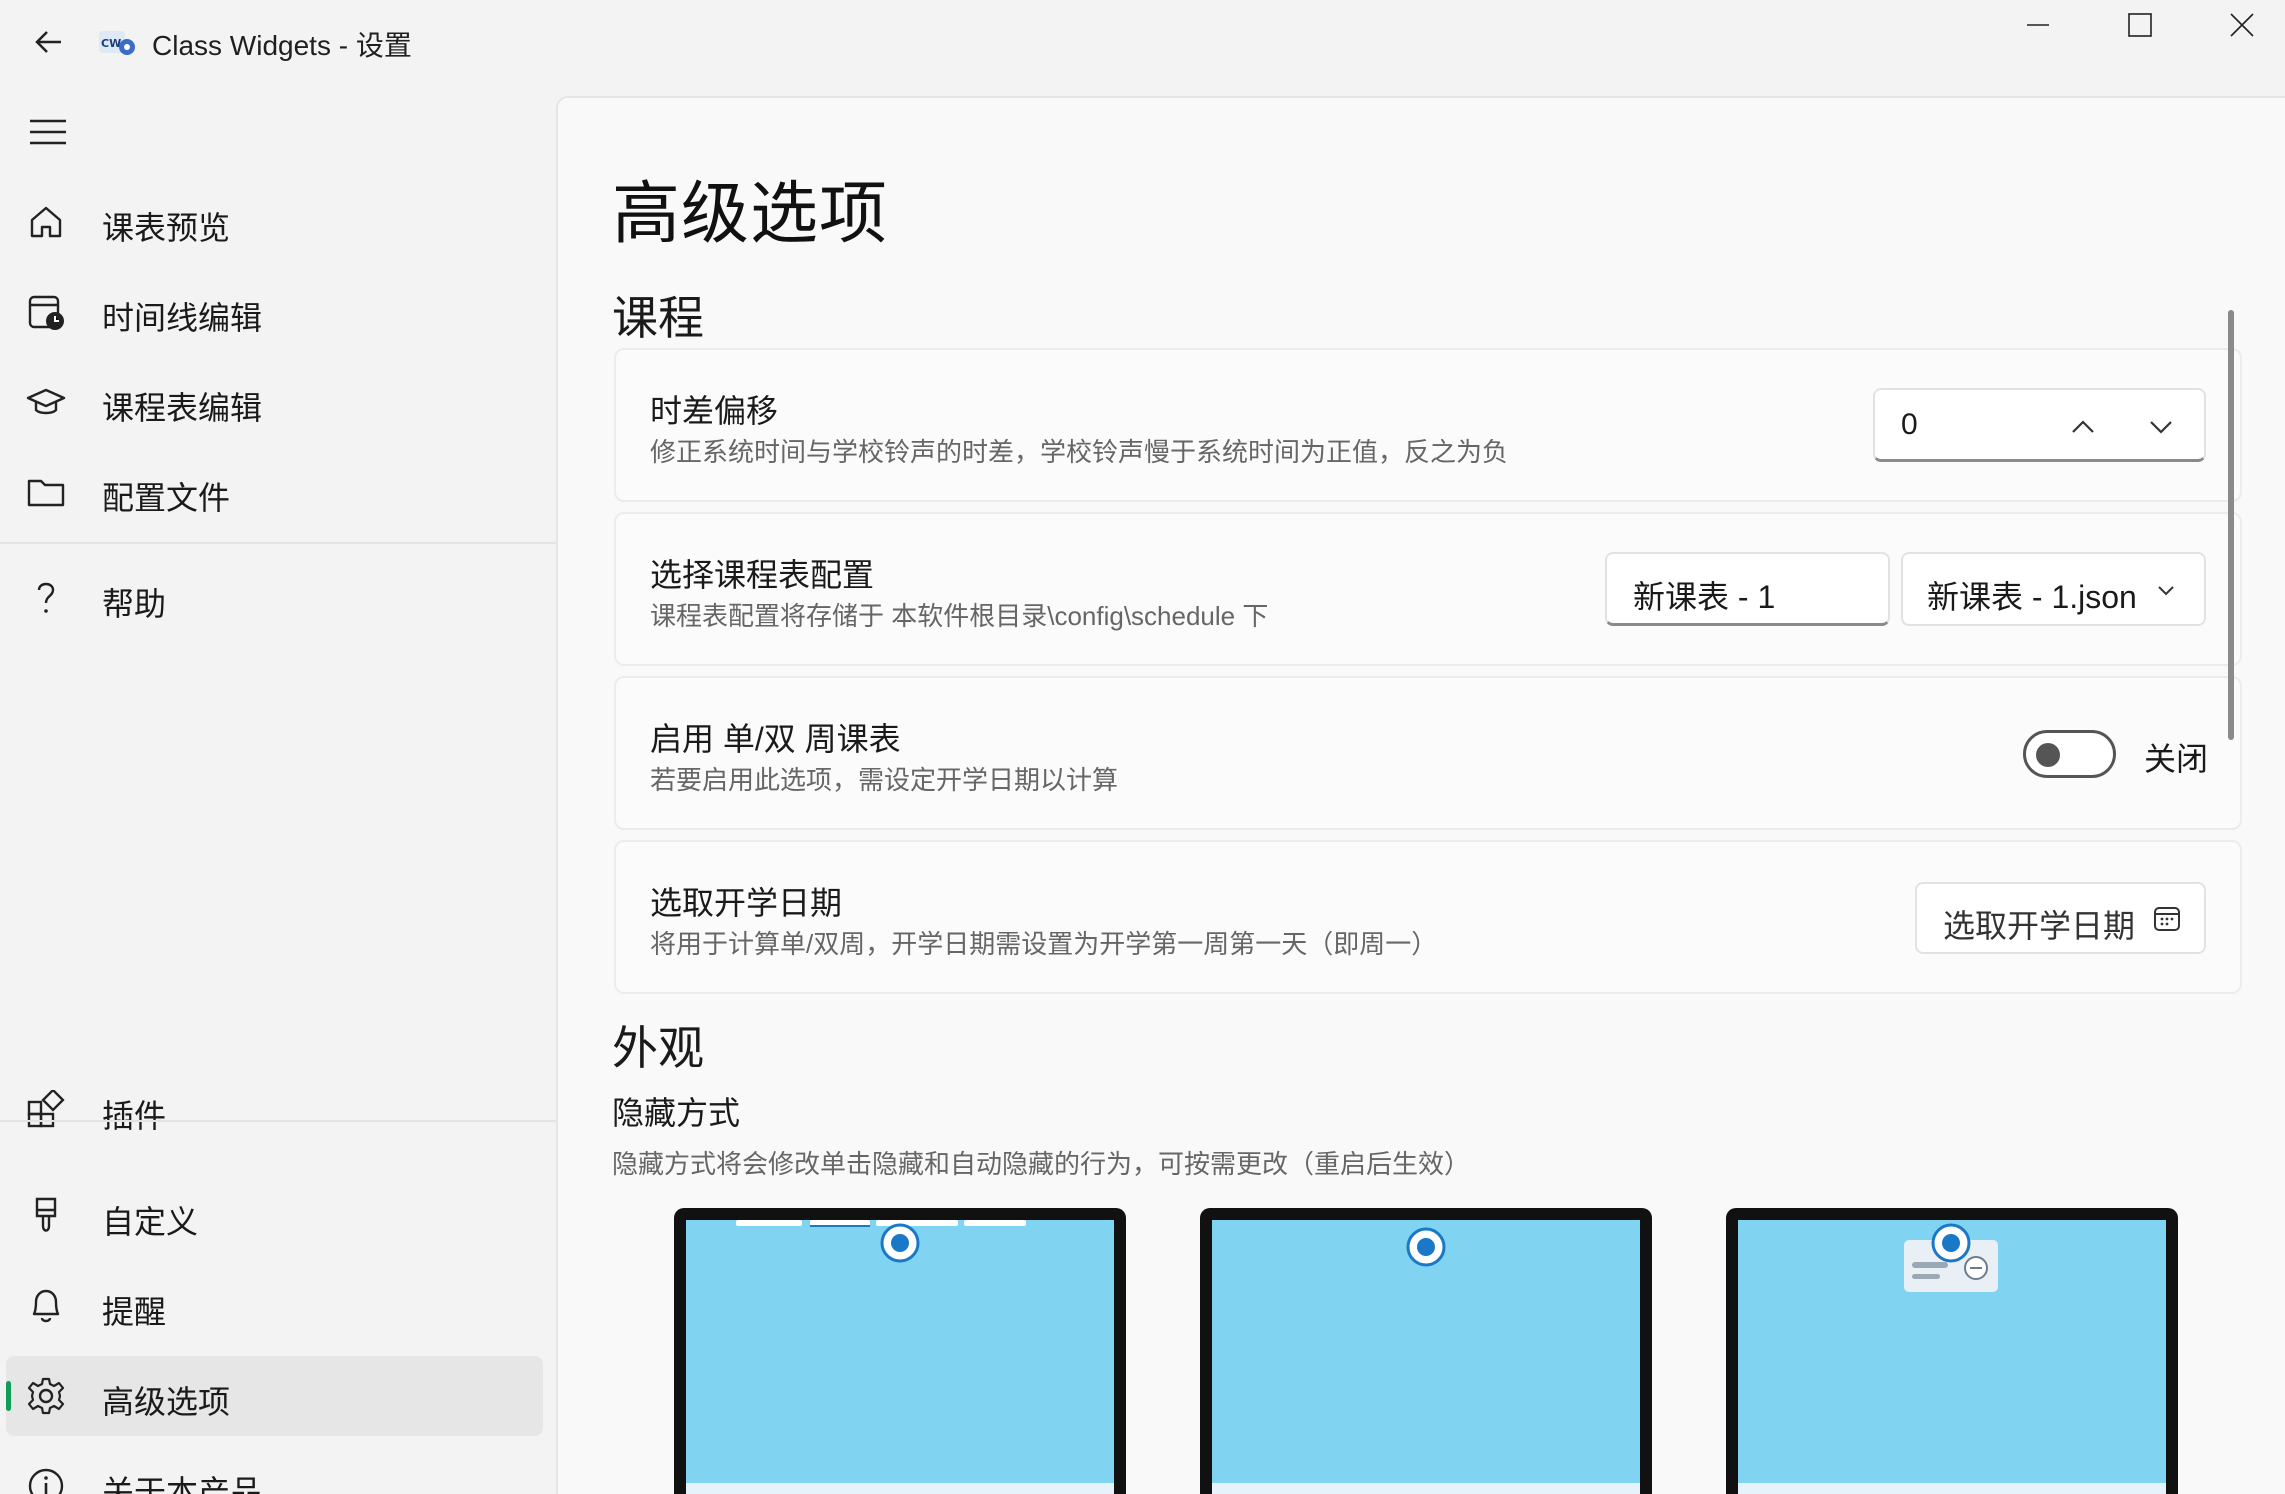  I want to click on page-title: 高级选项, so click(750, 214).